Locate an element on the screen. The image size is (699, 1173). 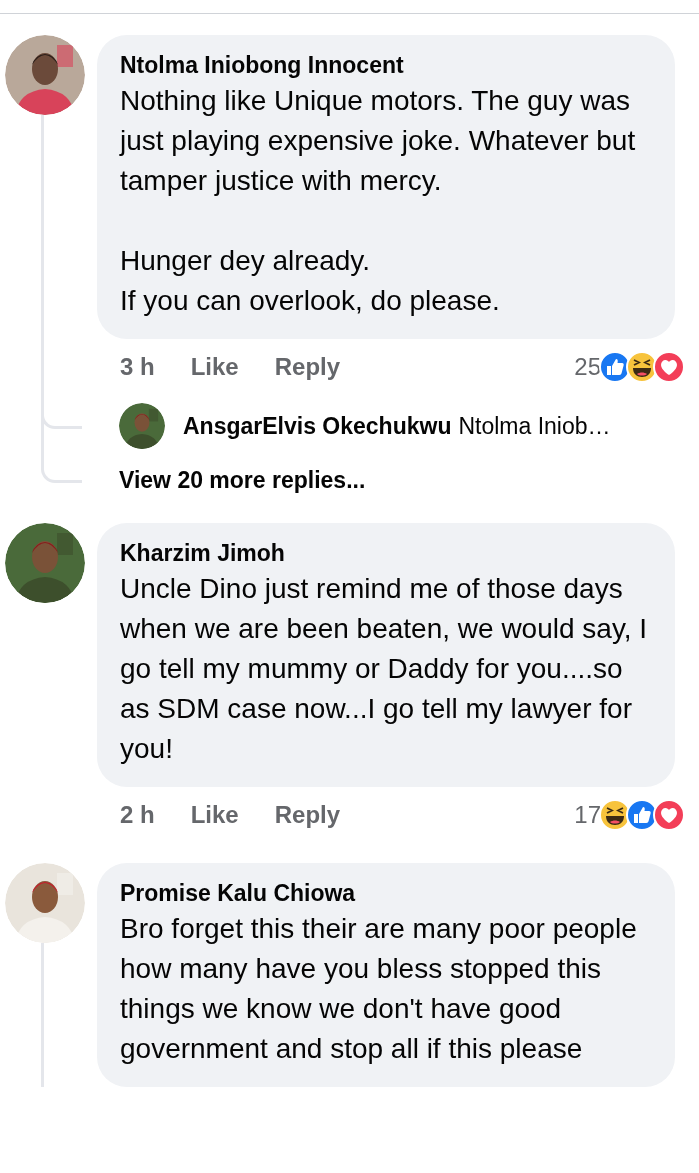
reaction-count: 25 is located at coordinates (587, 367).